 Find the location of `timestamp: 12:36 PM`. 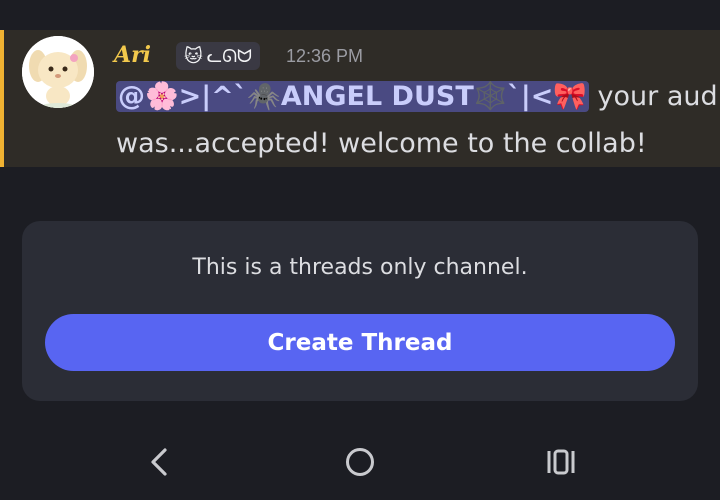

timestamp: 12:36 PM is located at coordinates (325, 56).